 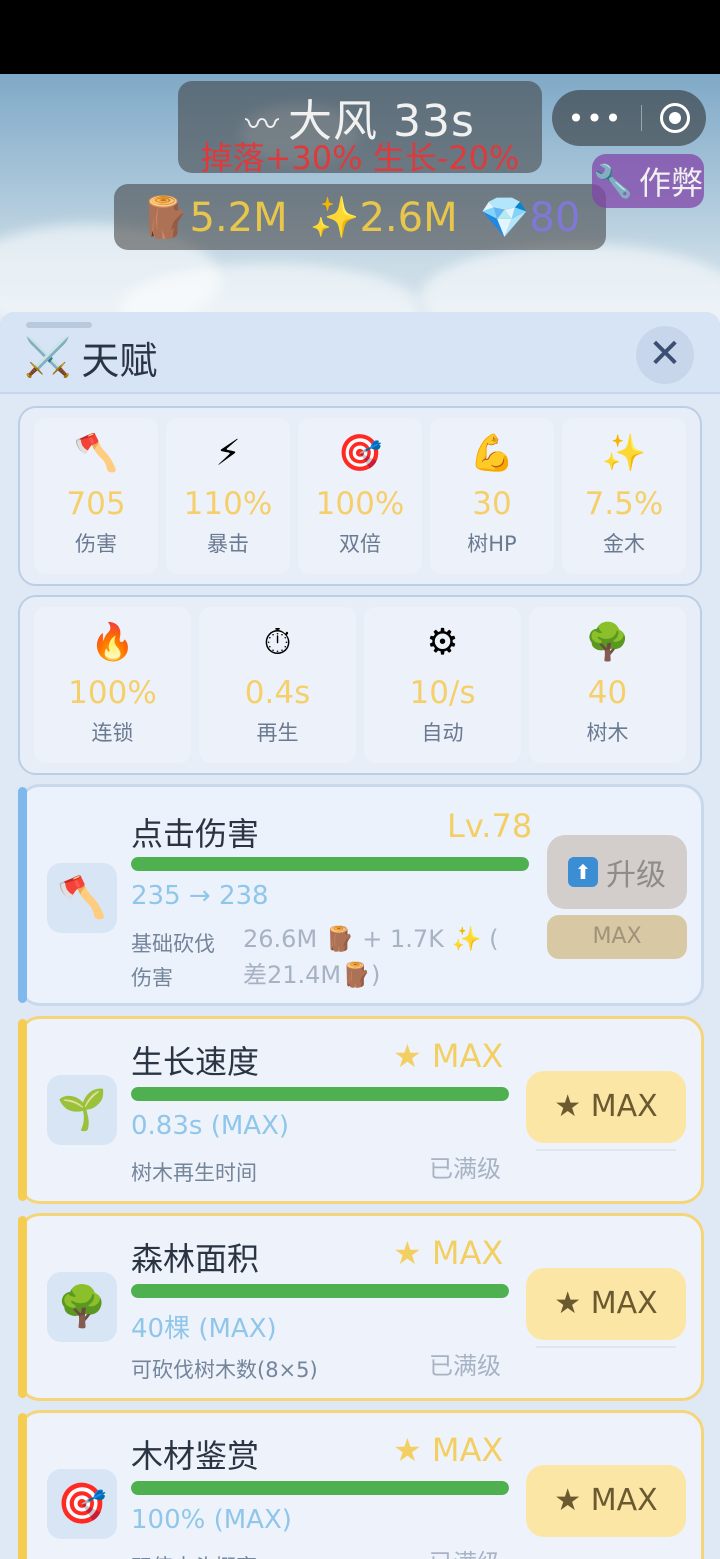 What do you see at coordinates (96, 544) in the screenshot?
I see `stat-label: 伤害` at bounding box center [96, 544].